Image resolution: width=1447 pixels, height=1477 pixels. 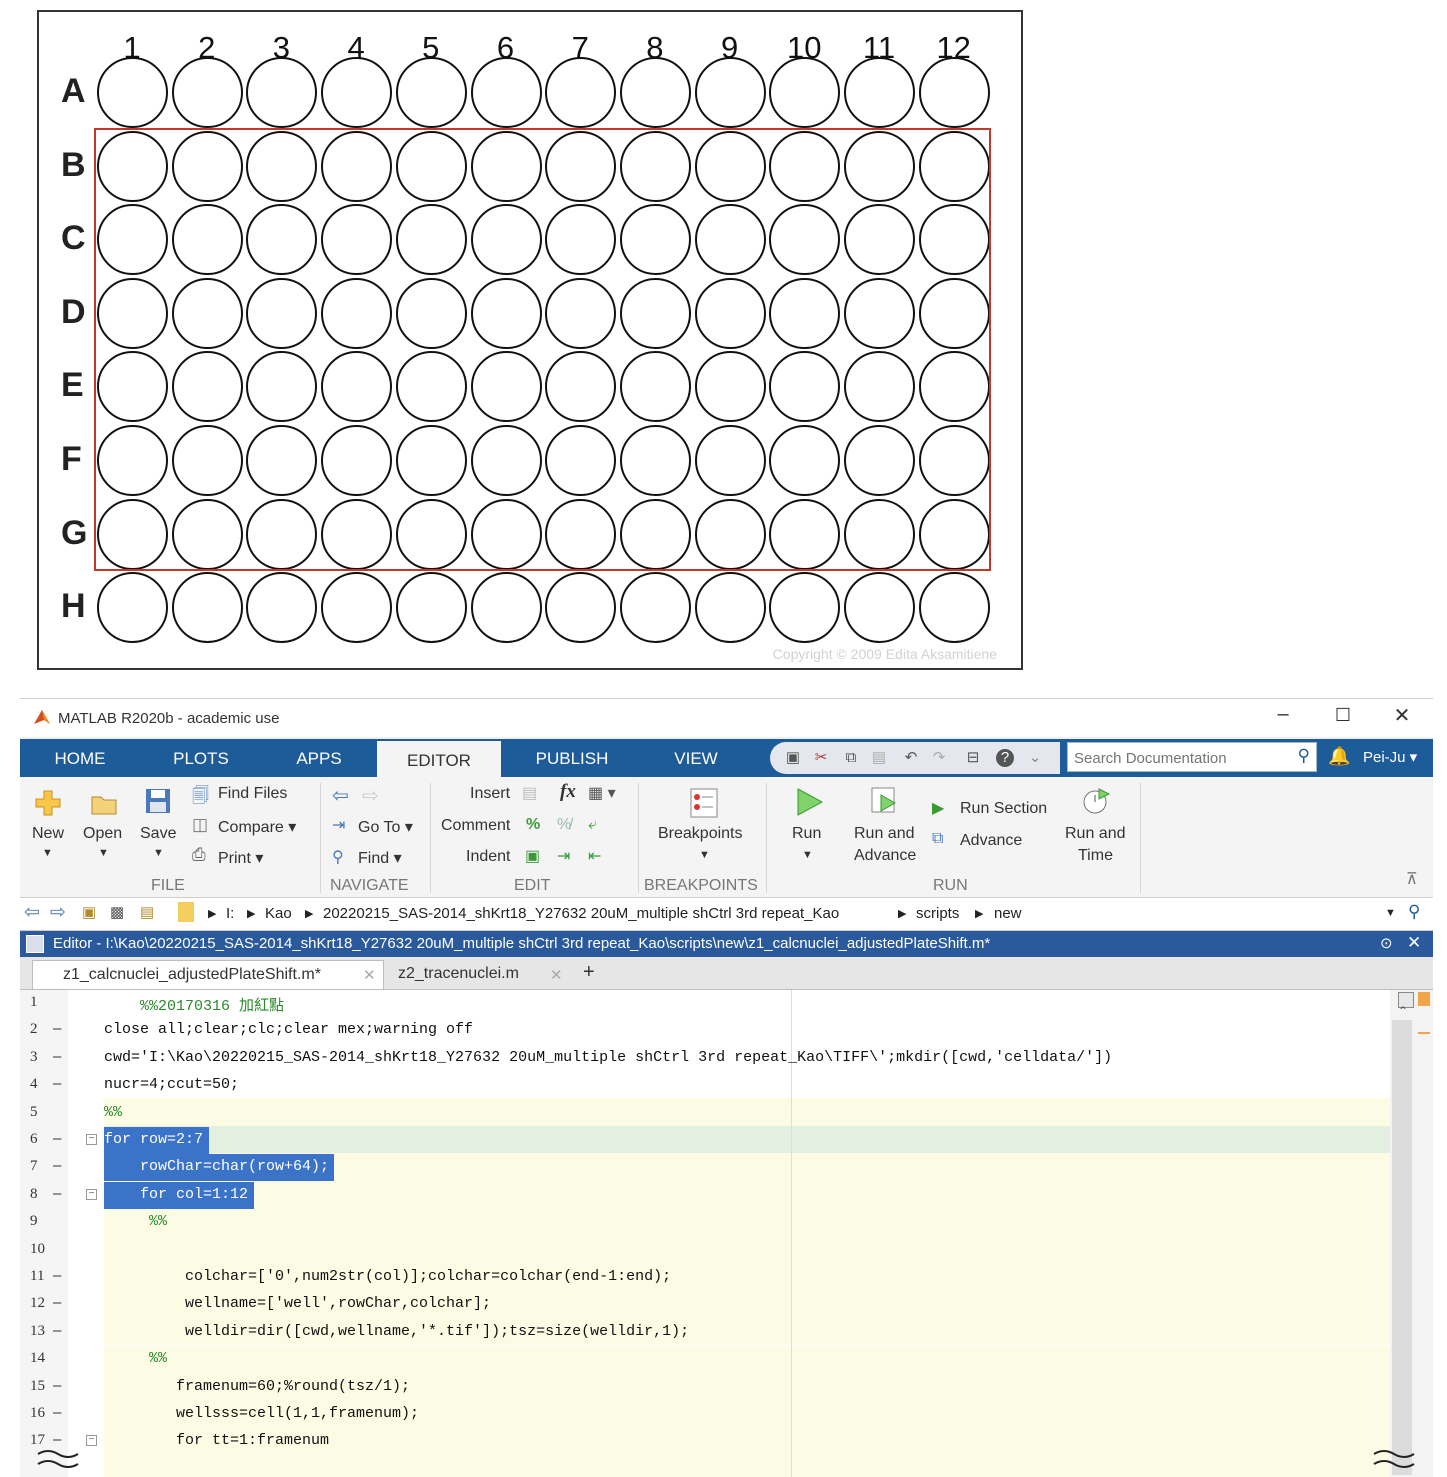 I want to click on add-tab-button: +, so click(x=589, y=972).